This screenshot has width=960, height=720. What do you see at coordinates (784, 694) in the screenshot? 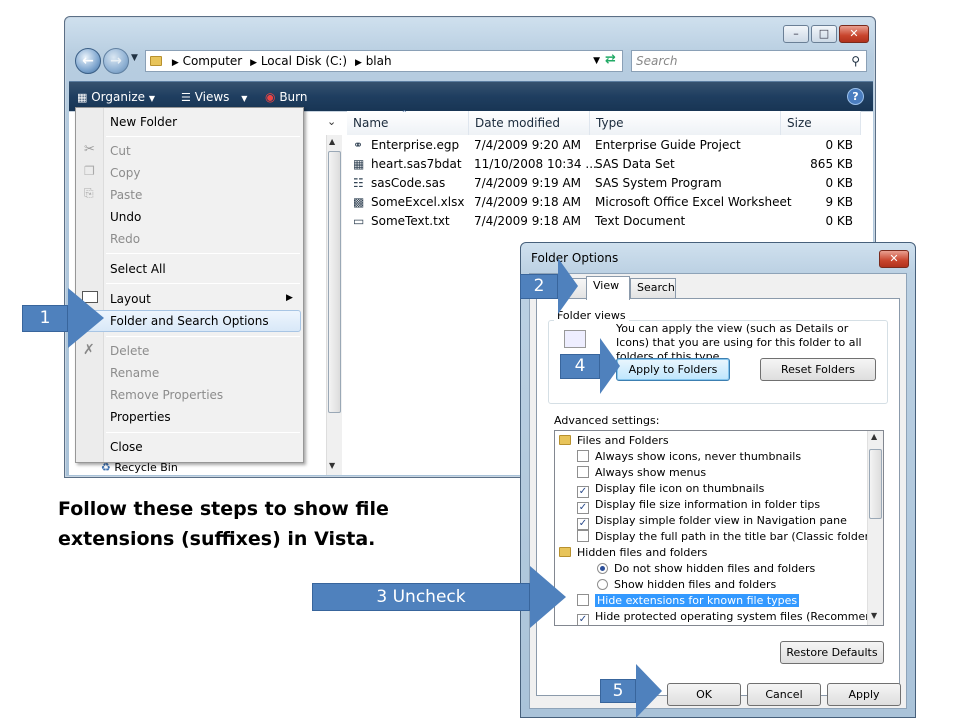
I see `cancel-button: Cancel` at bounding box center [784, 694].